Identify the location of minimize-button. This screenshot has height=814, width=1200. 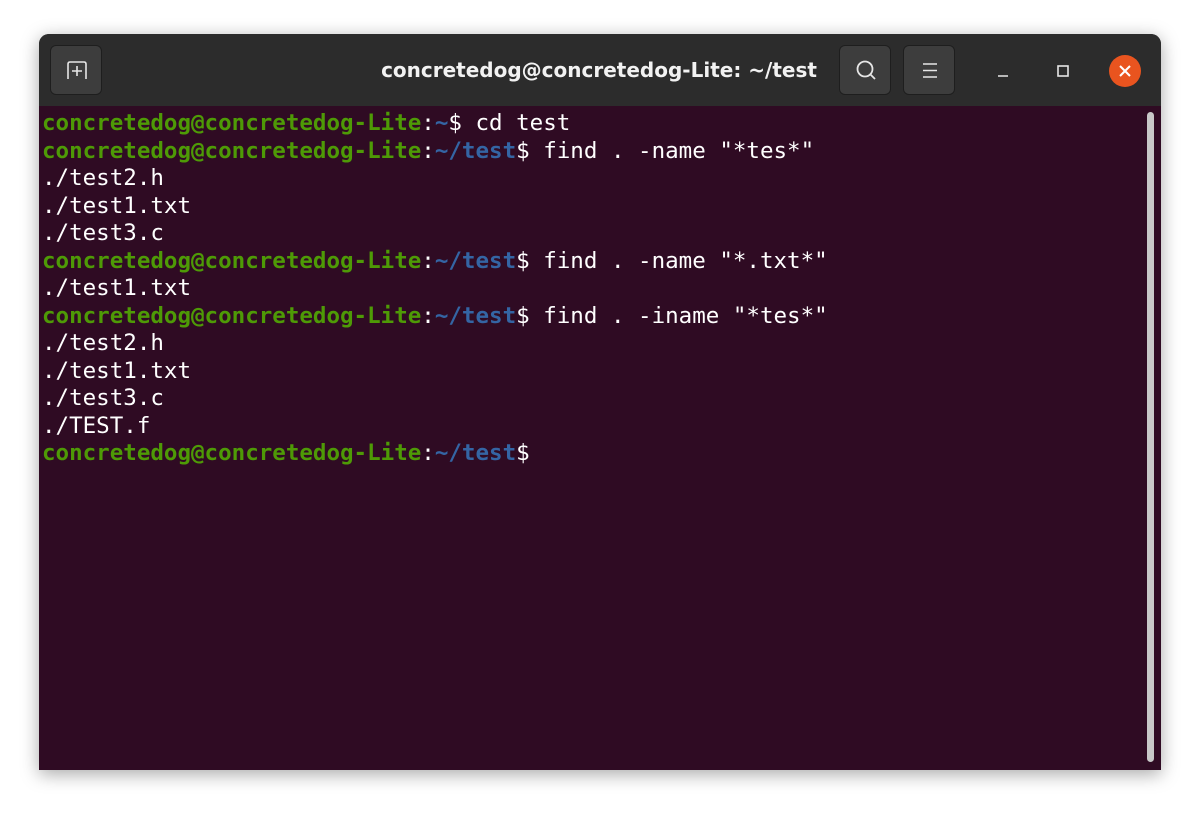
(1003, 71).